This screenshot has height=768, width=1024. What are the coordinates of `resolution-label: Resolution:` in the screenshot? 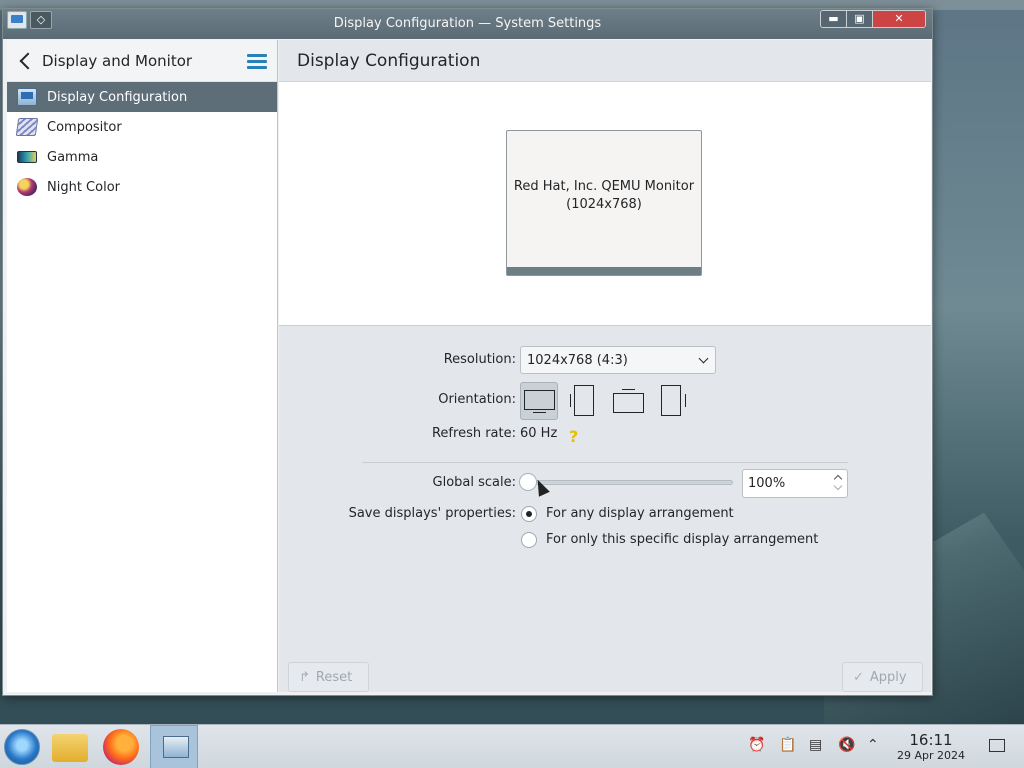 It's located at (479, 359).